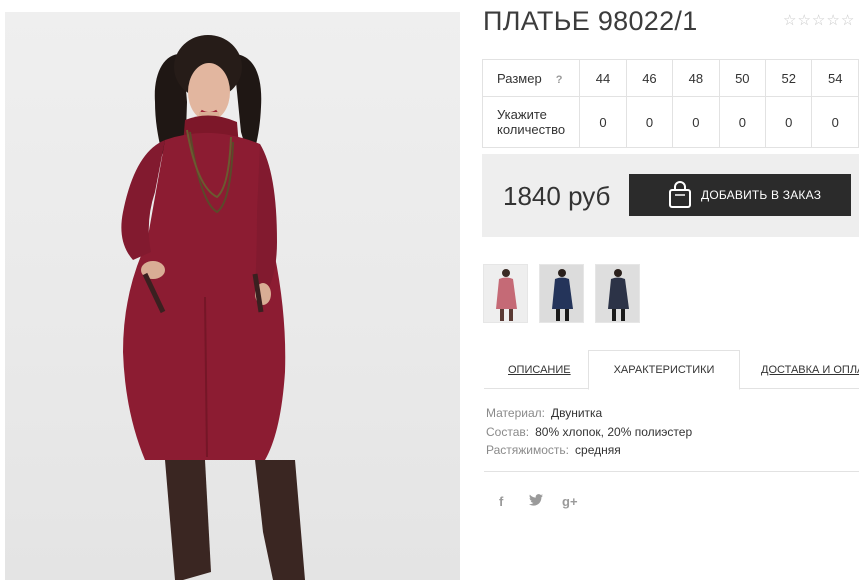  What do you see at coordinates (561, 293) in the screenshot?
I see `thumbnail-navy` at bounding box center [561, 293].